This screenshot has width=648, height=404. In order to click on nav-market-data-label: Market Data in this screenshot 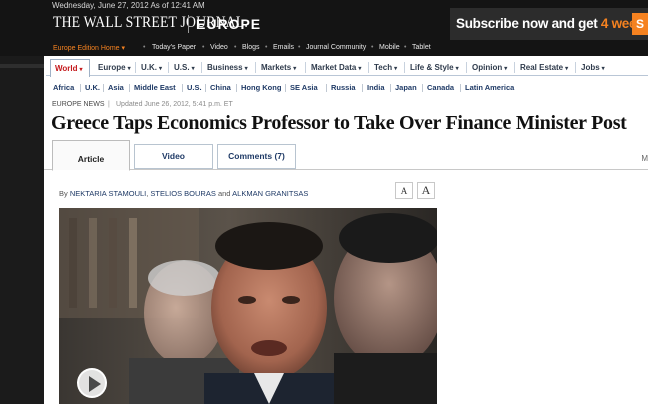, I will do `click(334, 67)`.